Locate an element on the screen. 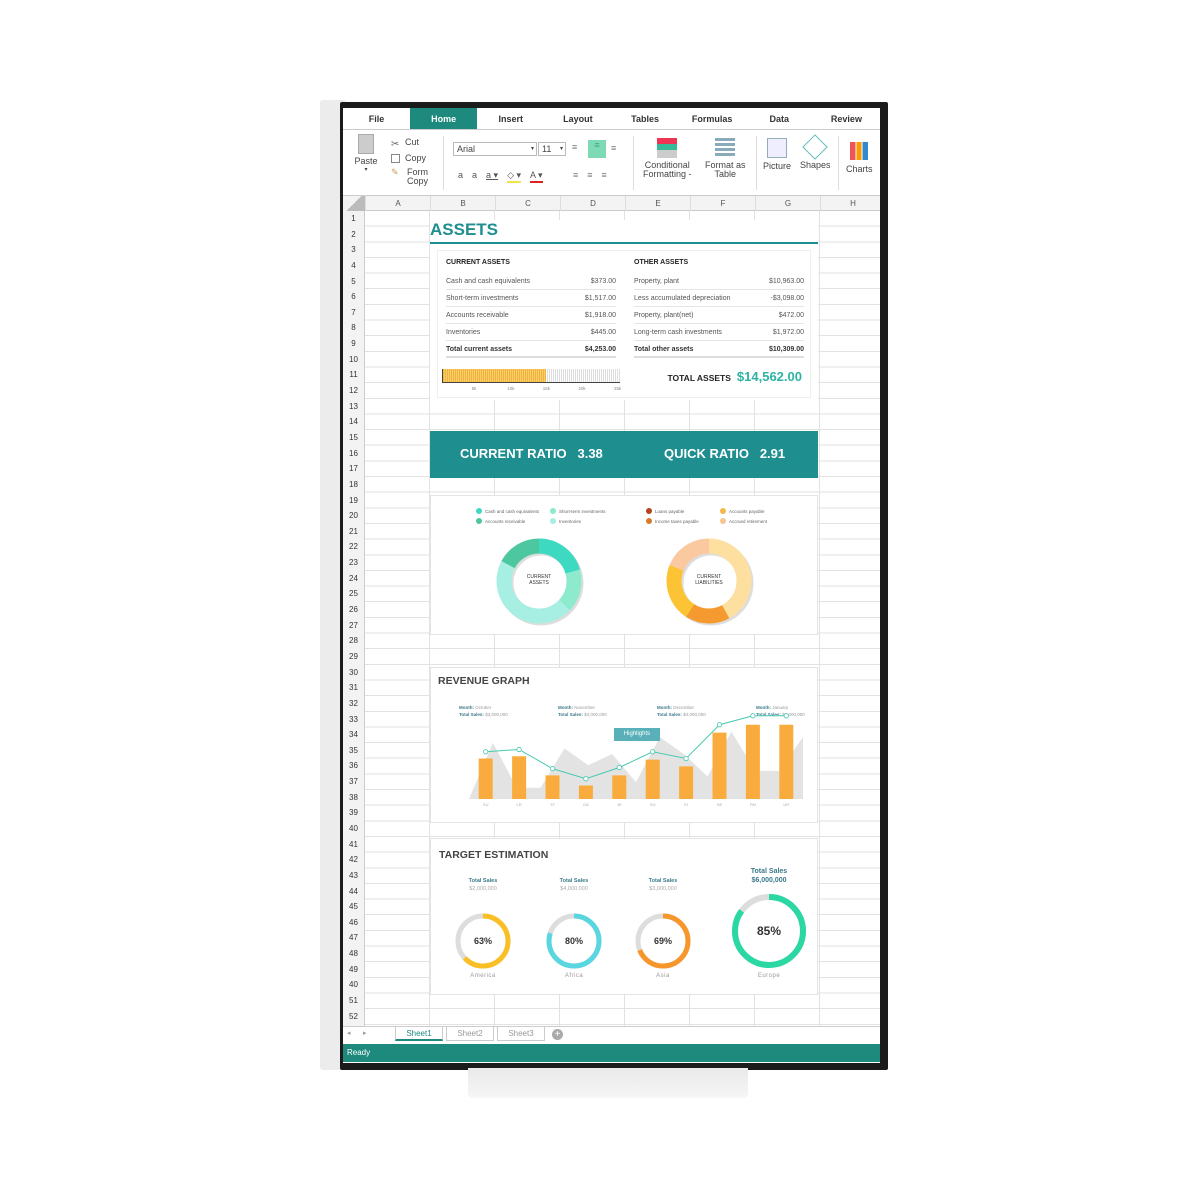 The height and width of the screenshot is (1200, 1200). row-header: 9 is located at coordinates (353, 344).